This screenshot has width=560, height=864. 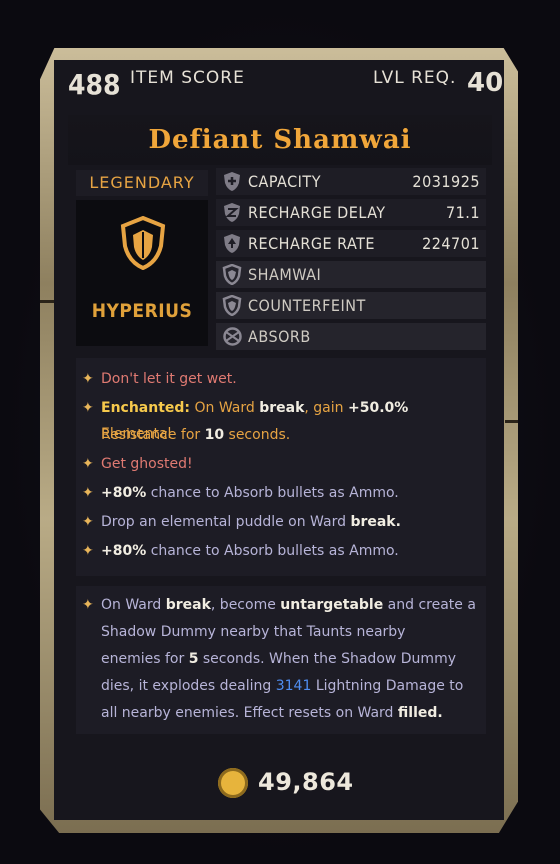 I want to click on shield-emblem-icon, so click(x=143, y=243).